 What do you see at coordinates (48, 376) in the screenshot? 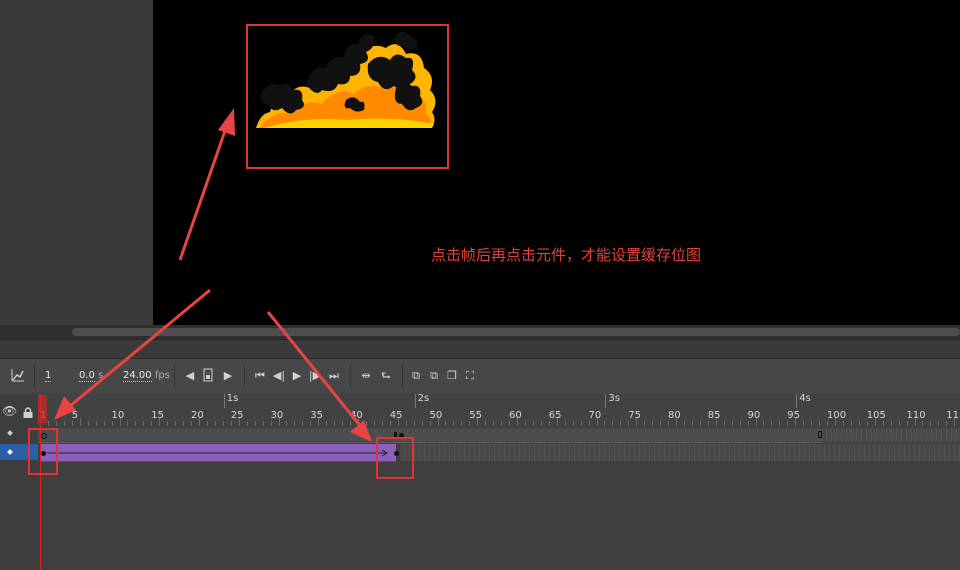
I see `current-frame: 1` at bounding box center [48, 376].